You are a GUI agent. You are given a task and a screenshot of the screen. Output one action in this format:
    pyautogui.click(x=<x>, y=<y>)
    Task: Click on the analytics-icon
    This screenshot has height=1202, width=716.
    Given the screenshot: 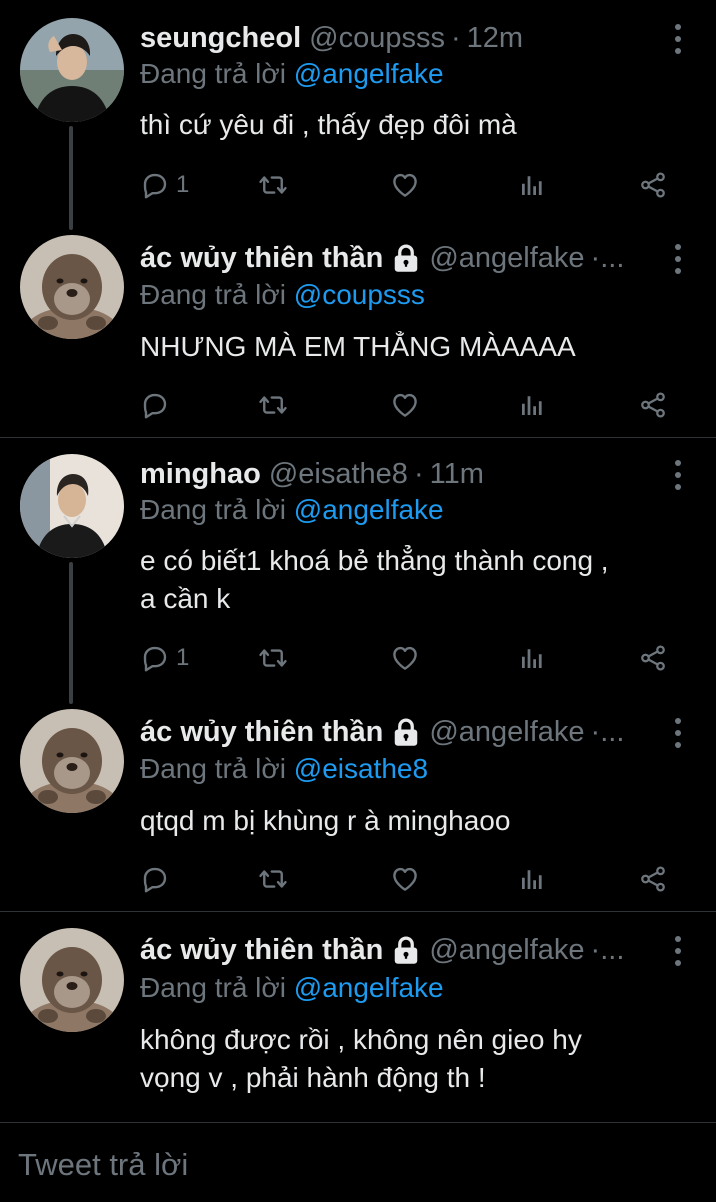 What is the action you would take?
    pyautogui.click(x=532, y=658)
    